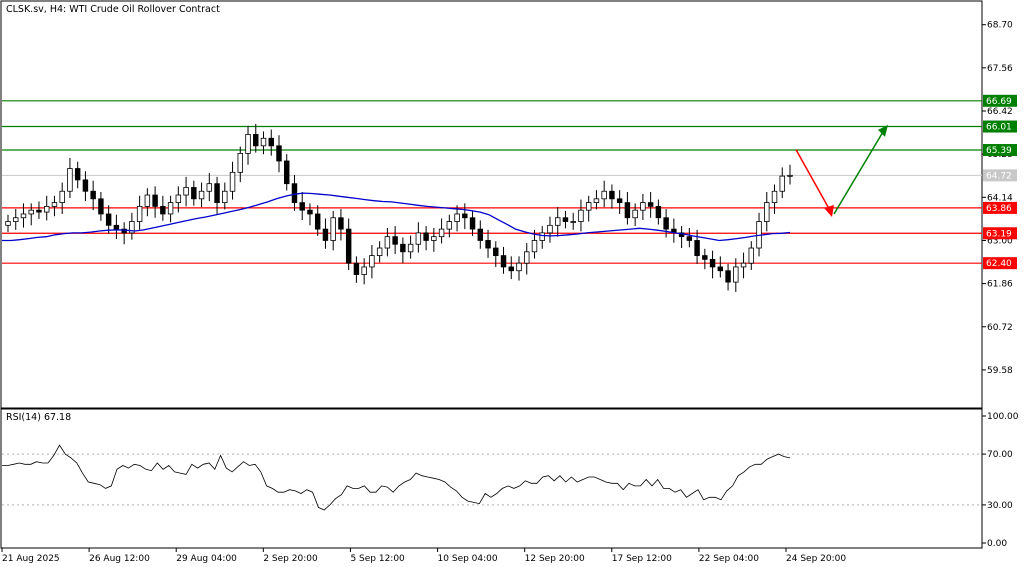 The height and width of the screenshot is (567, 1024). Describe the element at coordinates (999, 234) in the screenshot. I see `support-level-tag-label: 63.19` at that location.